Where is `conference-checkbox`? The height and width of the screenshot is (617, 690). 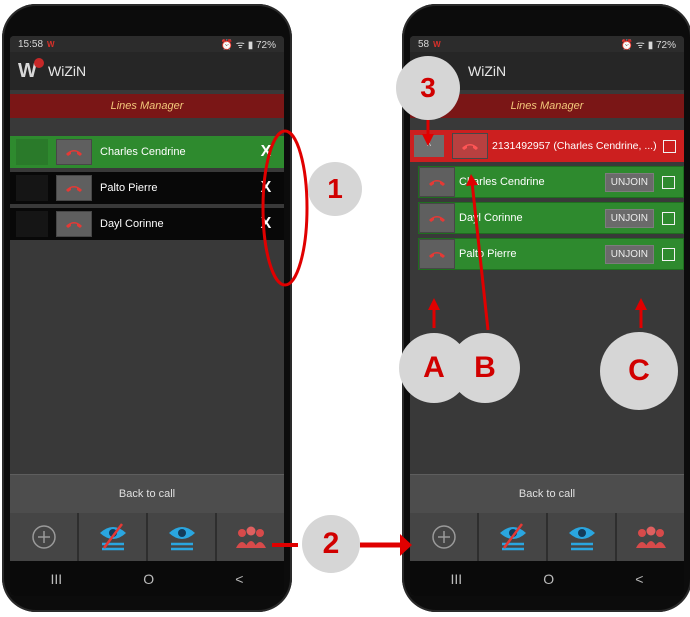 conference-checkbox is located at coordinates (669, 146).